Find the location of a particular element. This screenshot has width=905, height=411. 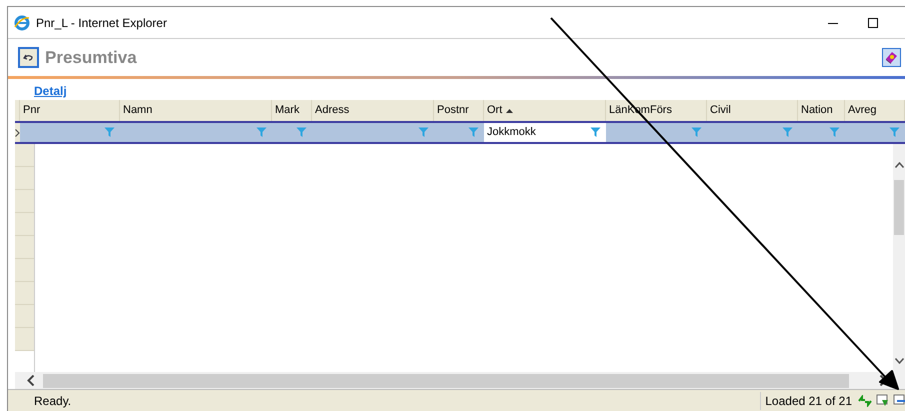

current-row-icon is located at coordinates (17, 132).